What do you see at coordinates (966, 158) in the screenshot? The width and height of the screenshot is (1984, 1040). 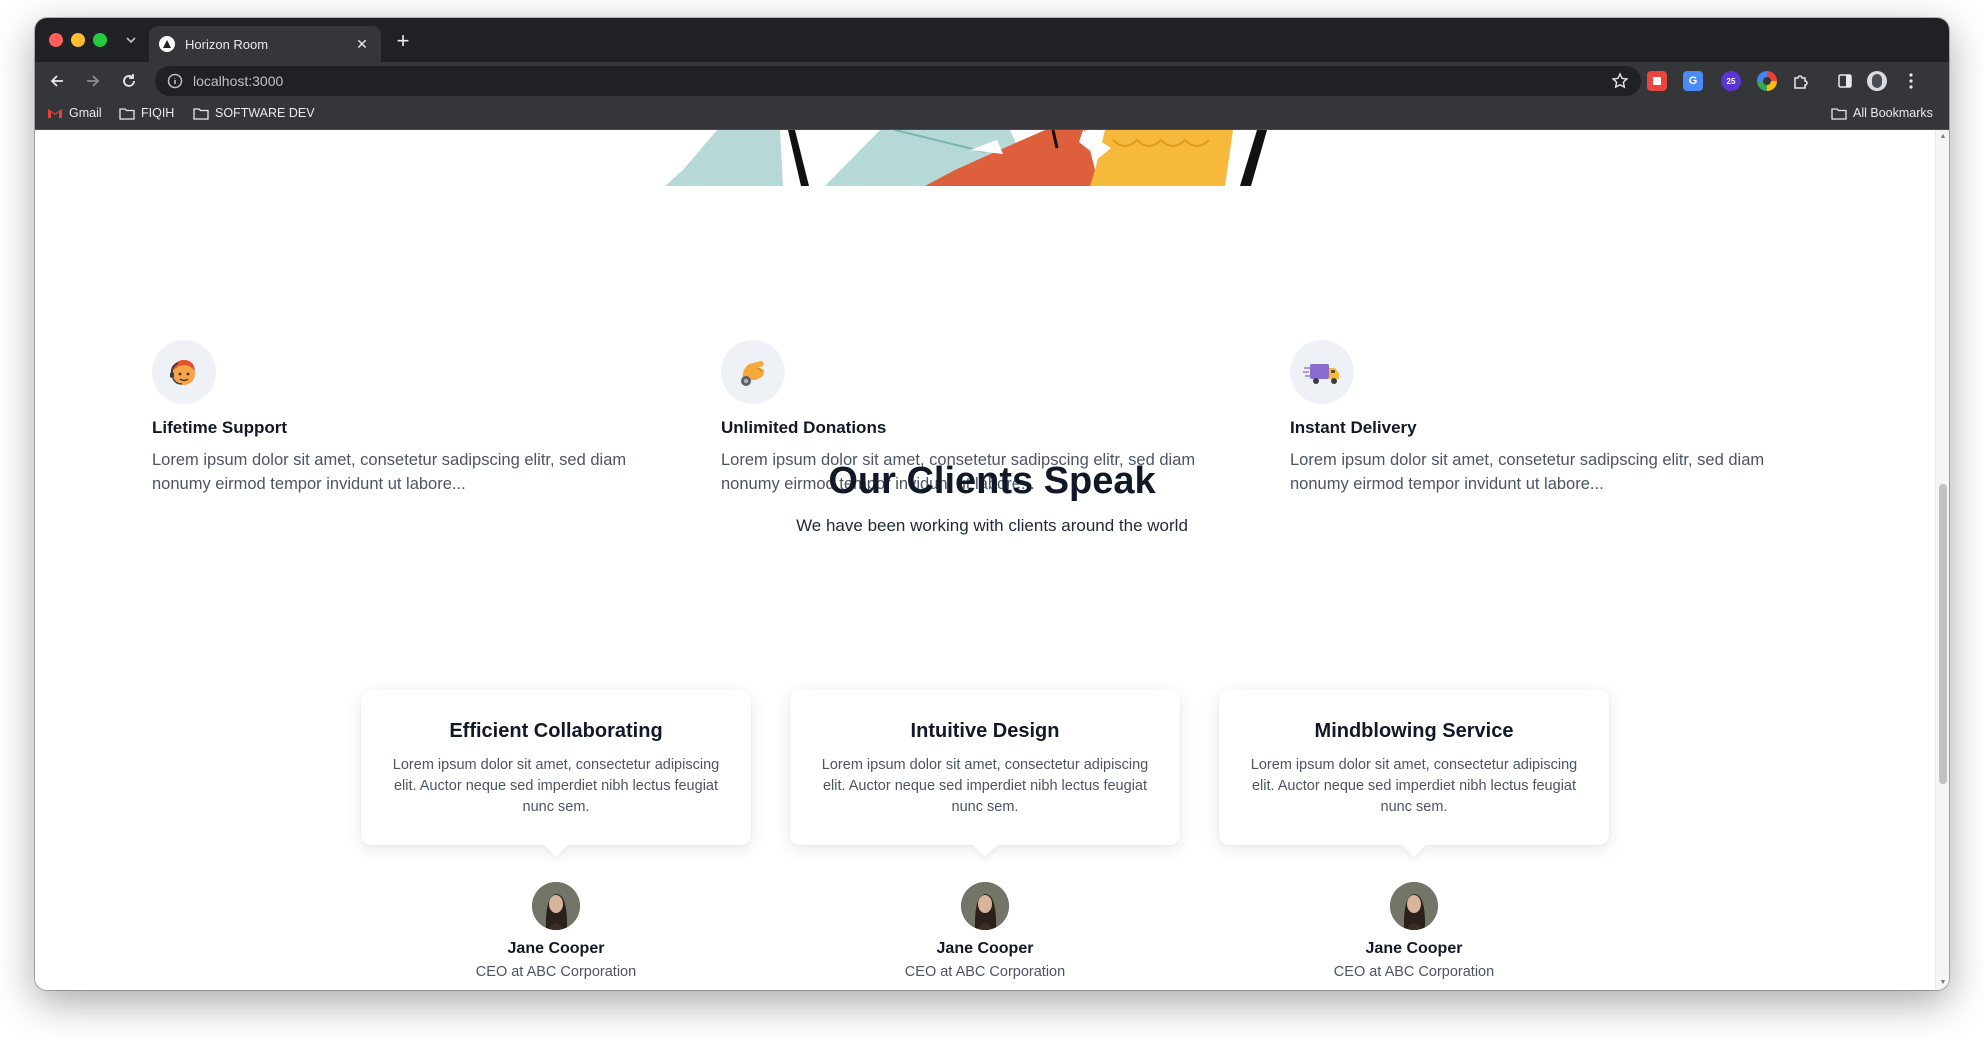 I see `hero-illustration` at bounding box center [966, 158].